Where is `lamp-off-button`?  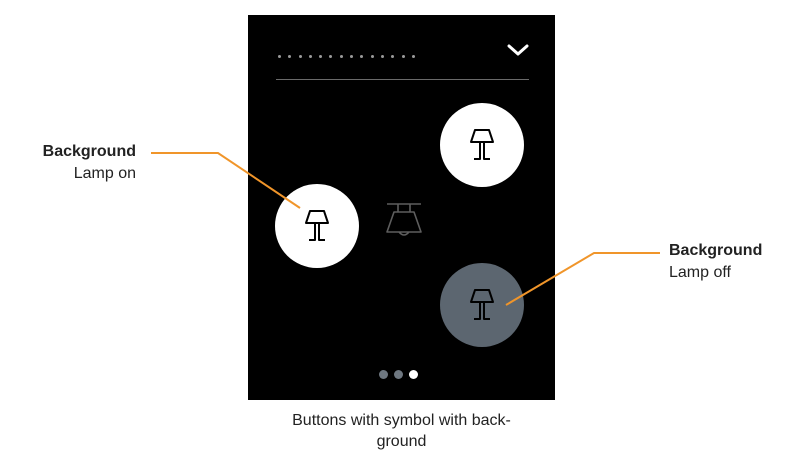 lamp-off-button is located at coordinates (482, 305).